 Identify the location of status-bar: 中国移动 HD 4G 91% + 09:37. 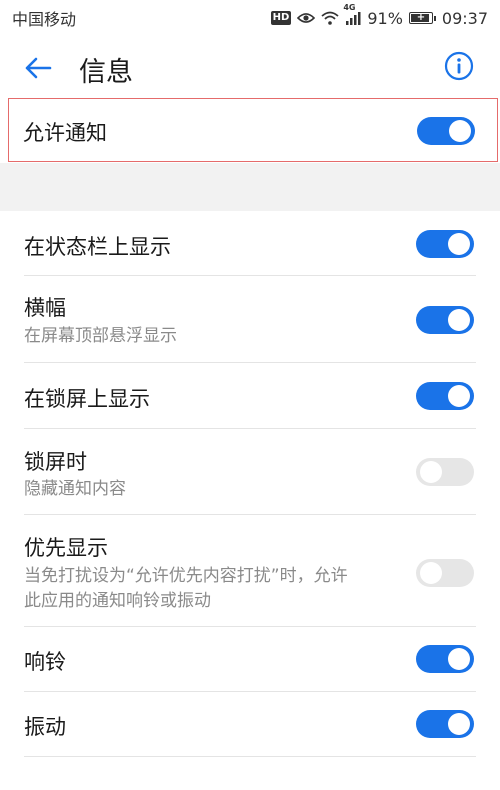
(250, 18).